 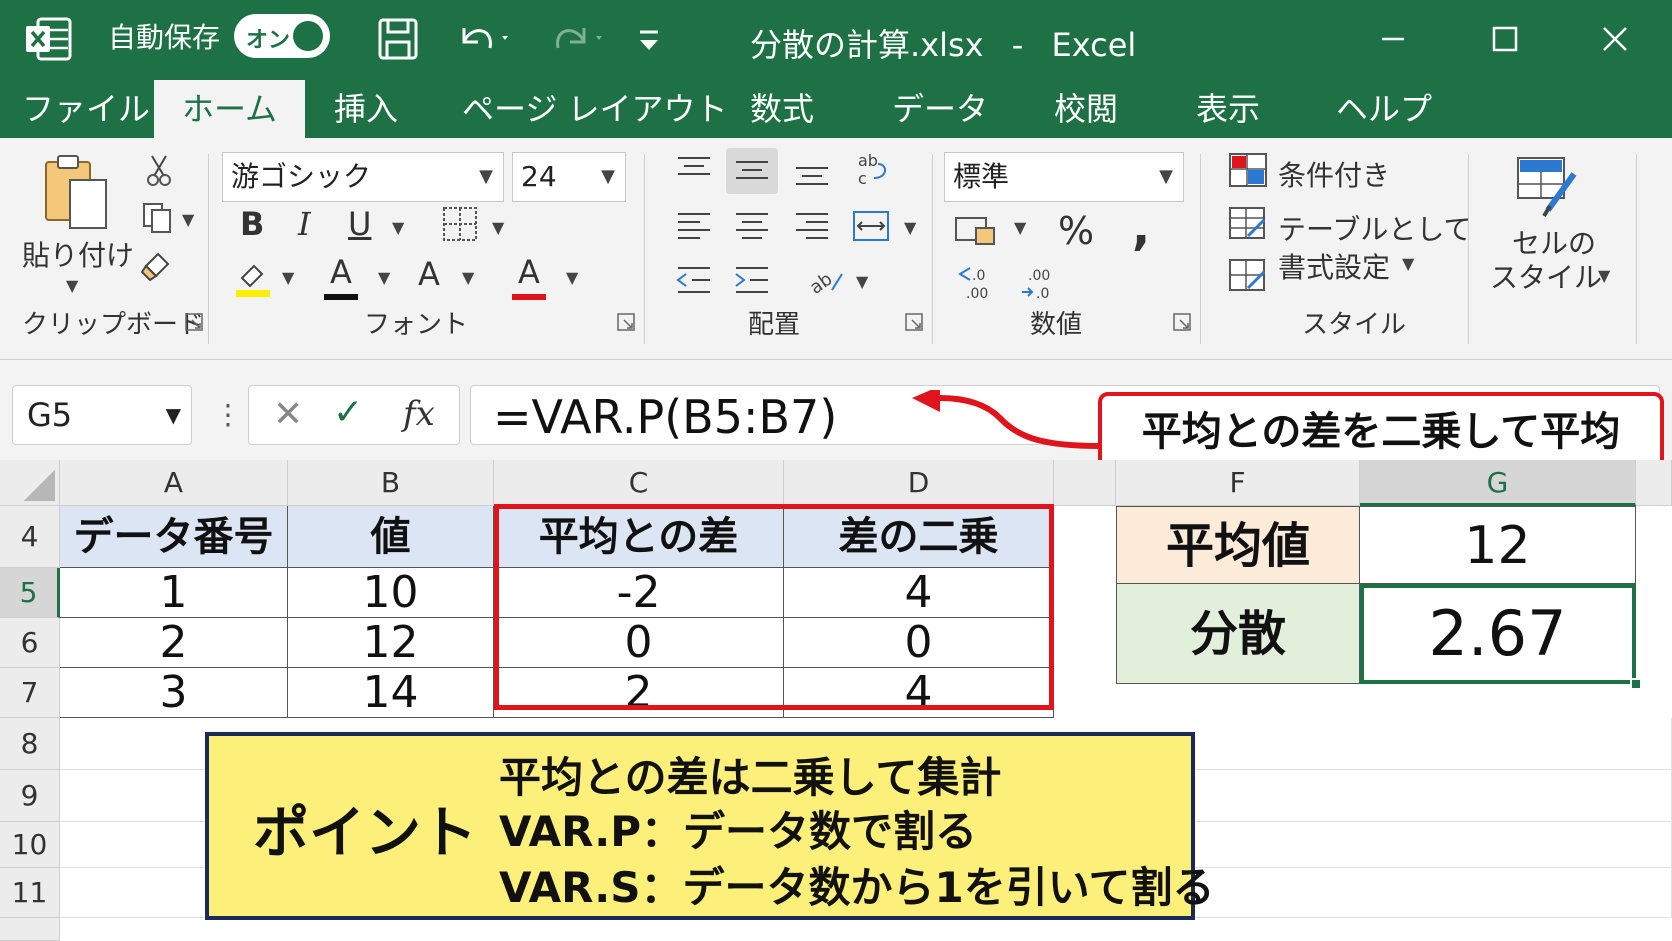 I want to click on cell-styles-dropdown-icon: ▼, so click(x=1604, y=275).